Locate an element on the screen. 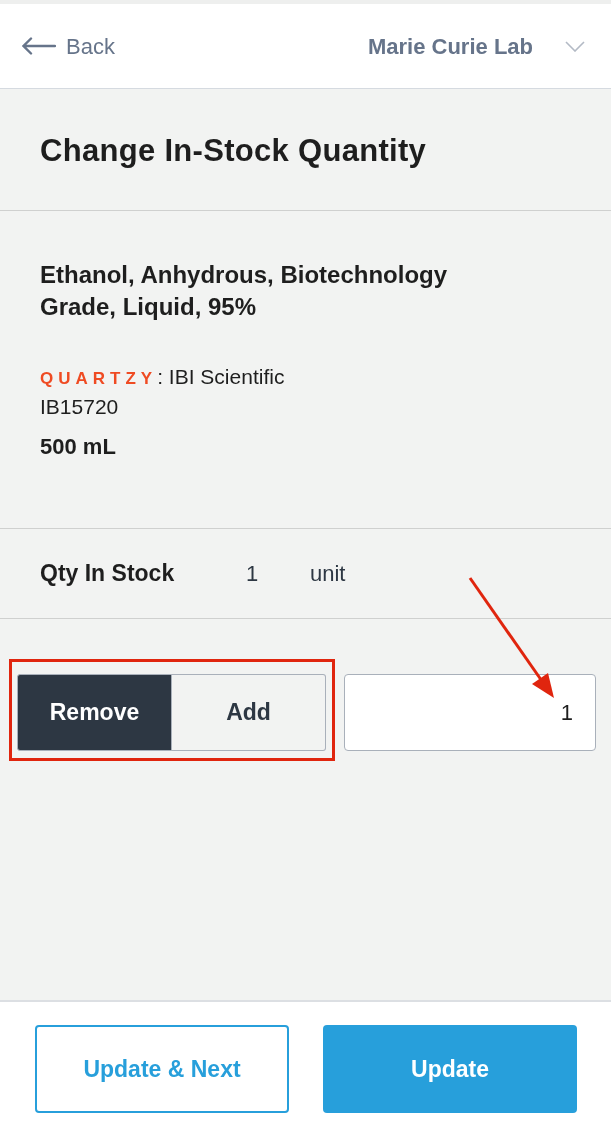 The width and height of the screenshot is (611, 1136). back-button: Back is located at coordinates (68, 46).